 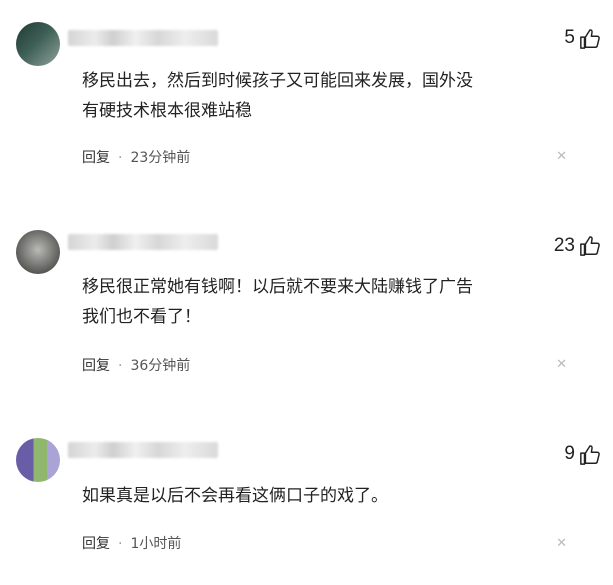 What do you see at coordinates (235, 496) in the screenshot?
I see `comment-text-line: 如果真是以后不会再看这俩口子的戏了。` at bounding box center [235, 496].